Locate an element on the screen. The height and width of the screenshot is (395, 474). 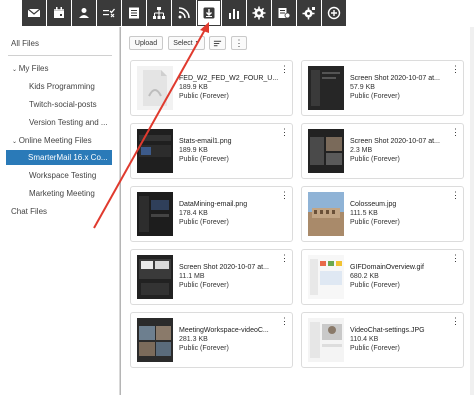
sort-icon is located at coordinates (217, 43).